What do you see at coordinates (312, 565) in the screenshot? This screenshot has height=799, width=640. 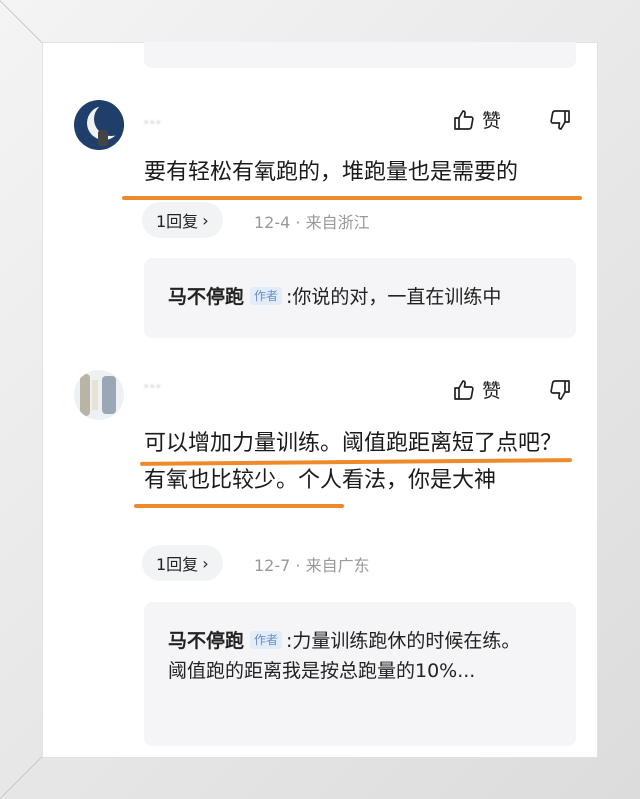 I see `comment-meta: 12-7 · 来自广东` at bounding box center [312, 565].